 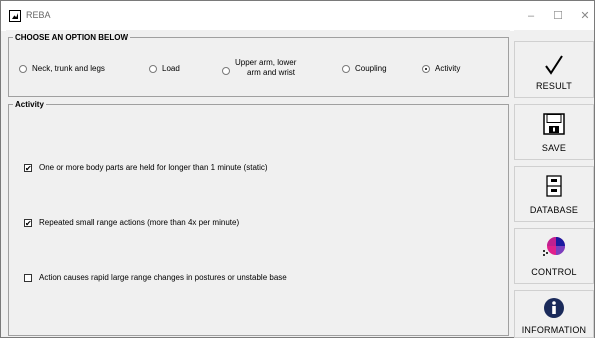 What do you see at coordinates (554, 148) in the screenshot?
I see `save-label: SAVE` at bounding box center [554, 148].